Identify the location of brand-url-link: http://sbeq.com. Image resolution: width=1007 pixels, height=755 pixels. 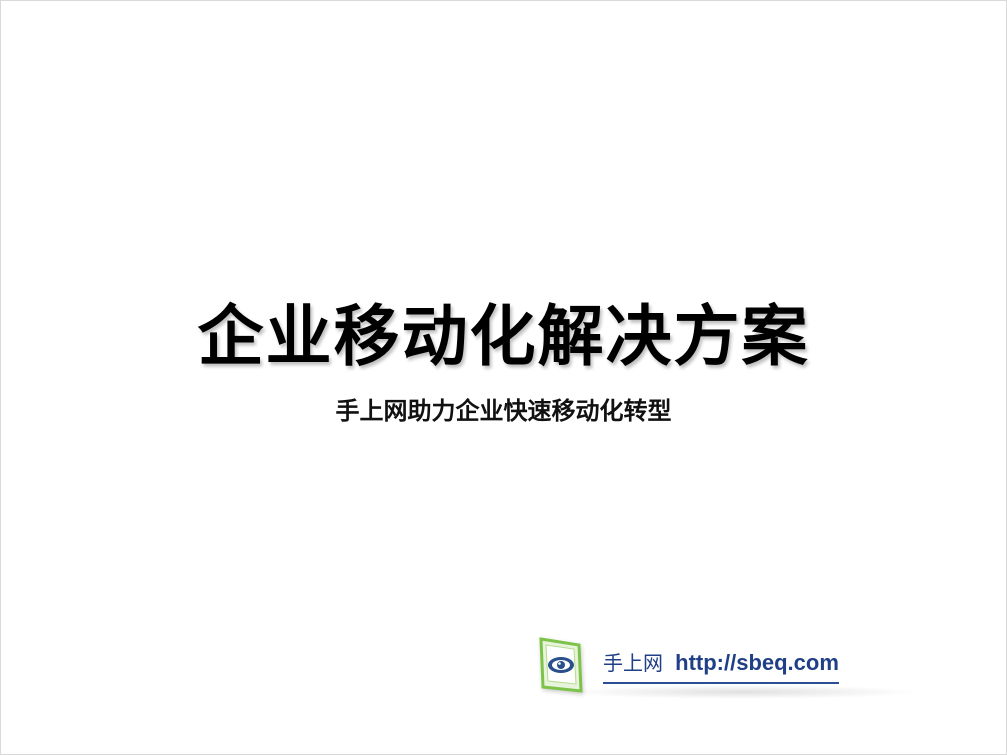
(757, 662).